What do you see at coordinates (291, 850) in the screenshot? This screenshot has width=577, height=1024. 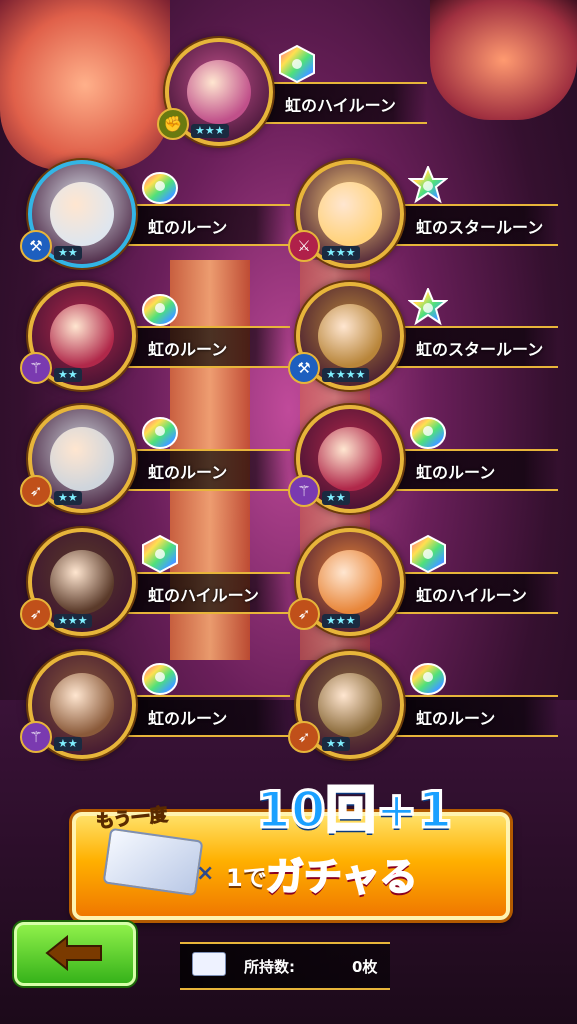 I see `gacha-again-button: × もう一度 10回+1 1で ガチャる` at bounding box center [291, 850].